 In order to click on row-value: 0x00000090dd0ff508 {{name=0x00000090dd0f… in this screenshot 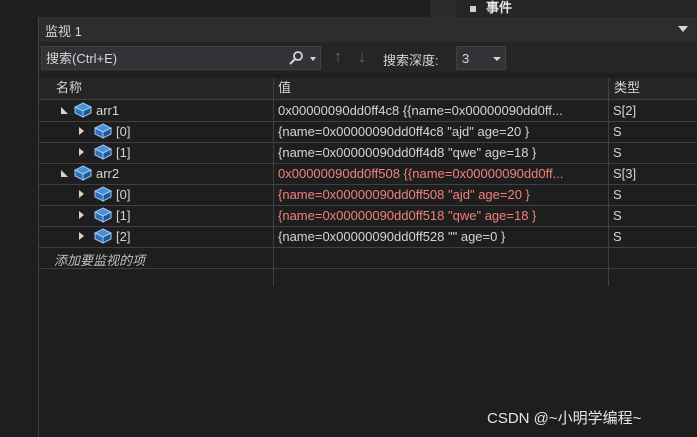, I will do `click(441, 173)`.